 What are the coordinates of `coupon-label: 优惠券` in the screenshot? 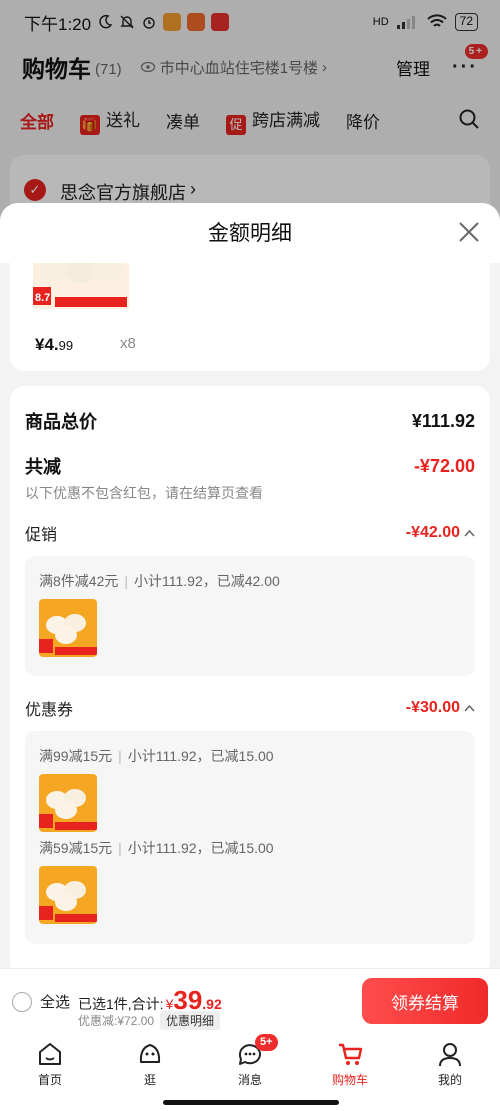 It's located at (49, 710).